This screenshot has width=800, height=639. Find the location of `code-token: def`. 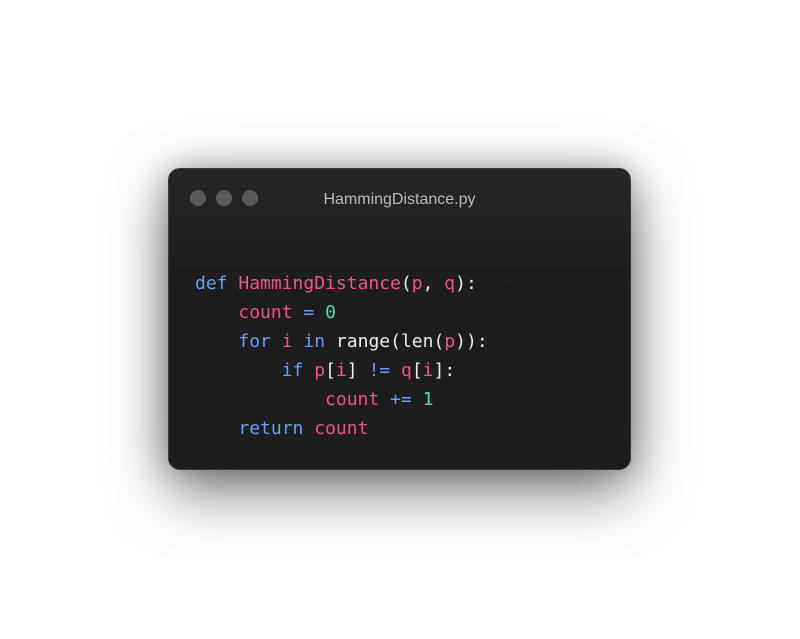

code-token: def is located at coordinates (211, 283).